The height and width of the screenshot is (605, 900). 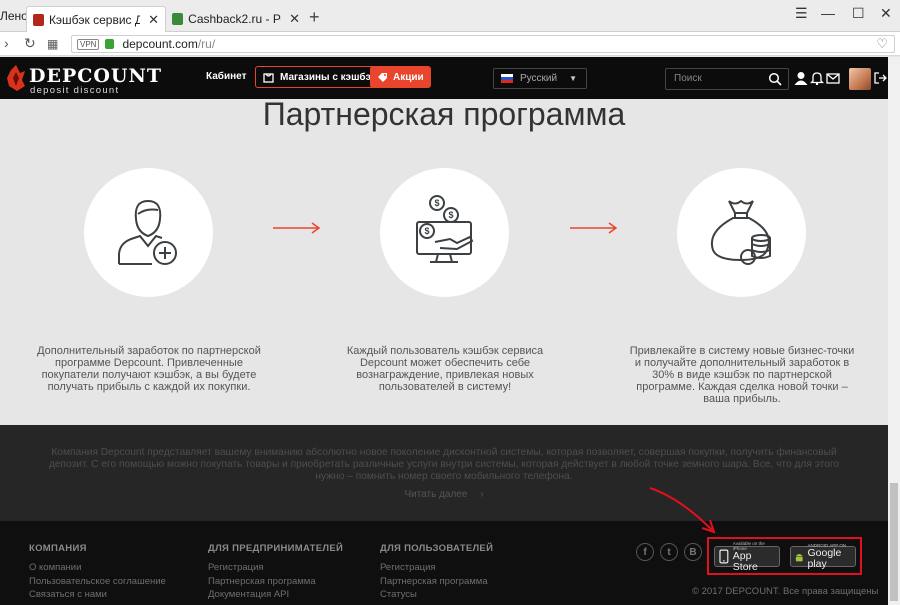 I want to click on page-title: Партнерская программа, so click(x=444, y=114).